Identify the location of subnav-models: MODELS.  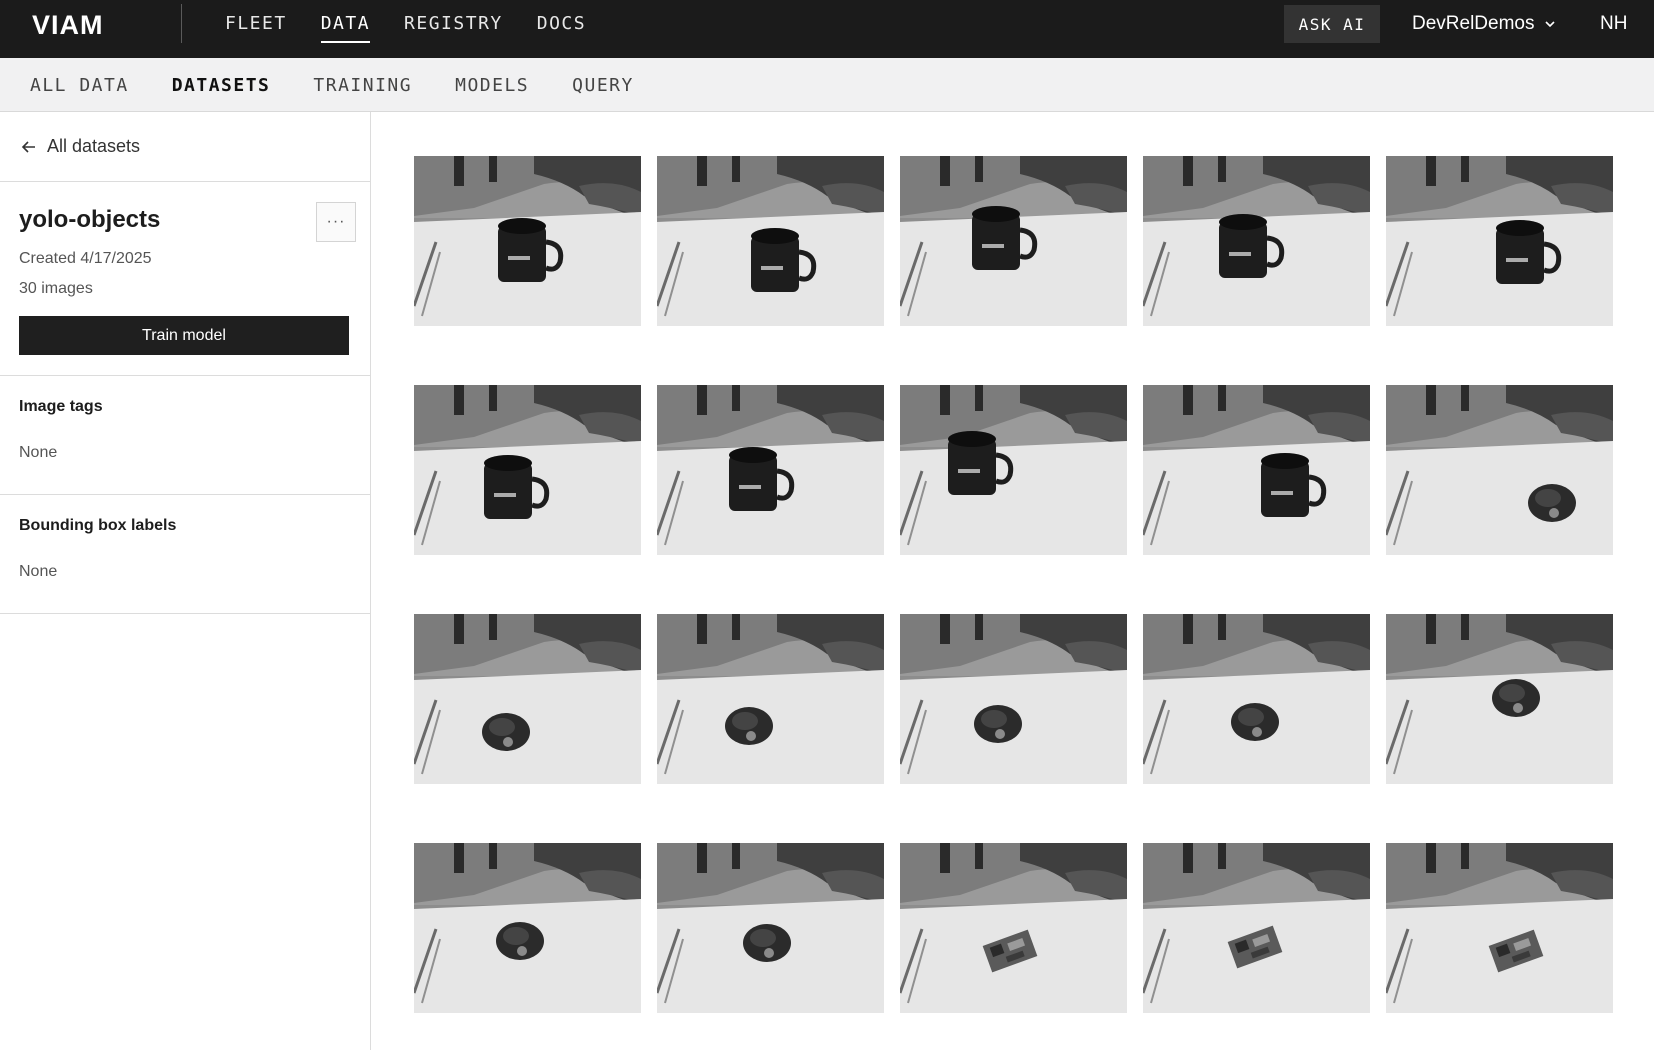
(492, 85).